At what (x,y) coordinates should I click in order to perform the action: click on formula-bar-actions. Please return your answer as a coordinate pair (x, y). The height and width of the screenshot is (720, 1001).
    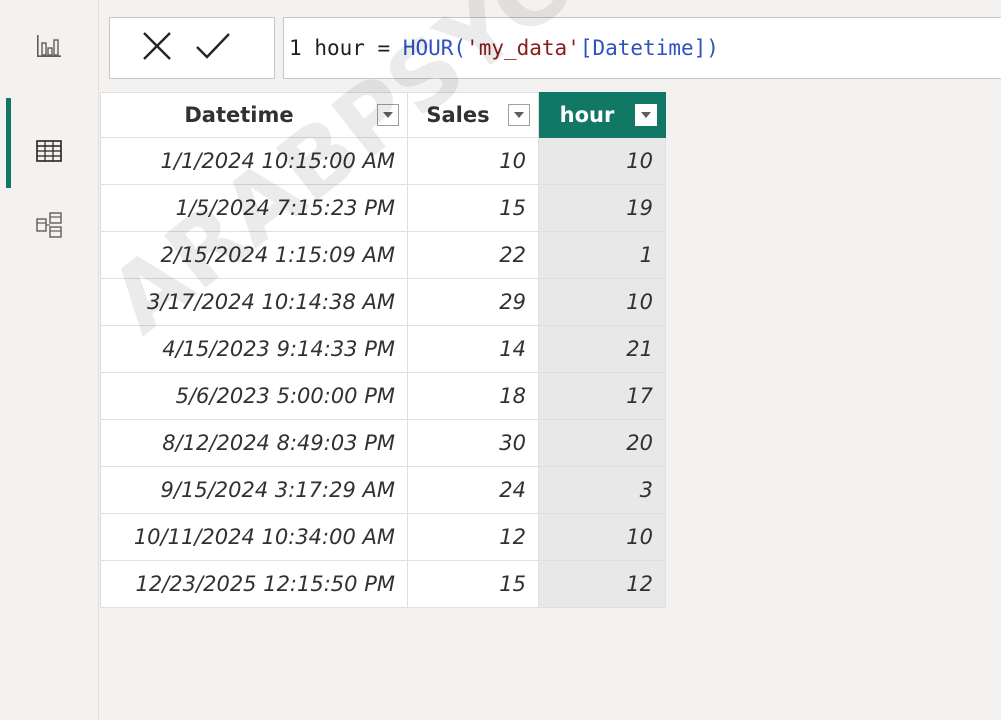
    Looking at the image, I should click on (192, 48).